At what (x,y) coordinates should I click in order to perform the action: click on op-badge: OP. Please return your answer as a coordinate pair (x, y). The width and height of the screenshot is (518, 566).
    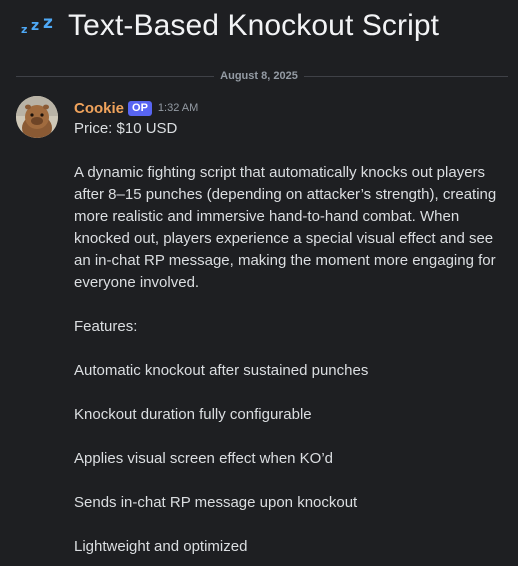
    Looking at the image, I should click on (140, 108).